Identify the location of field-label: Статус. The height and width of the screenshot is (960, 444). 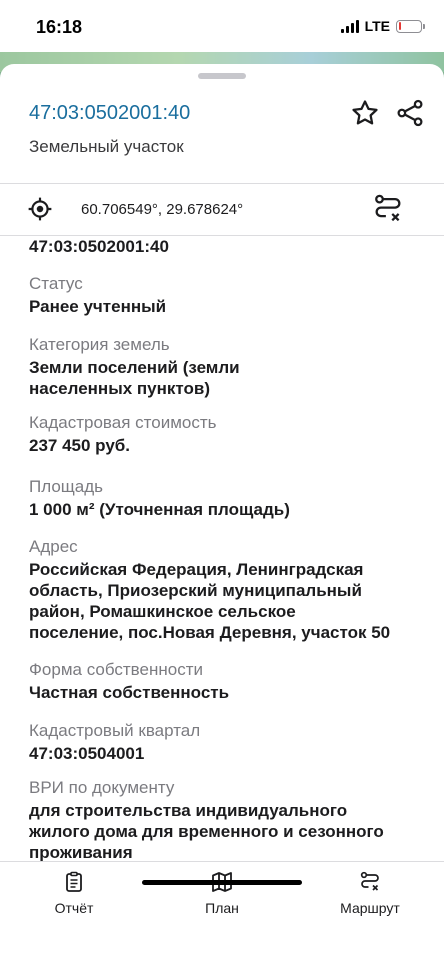
(56, 283).